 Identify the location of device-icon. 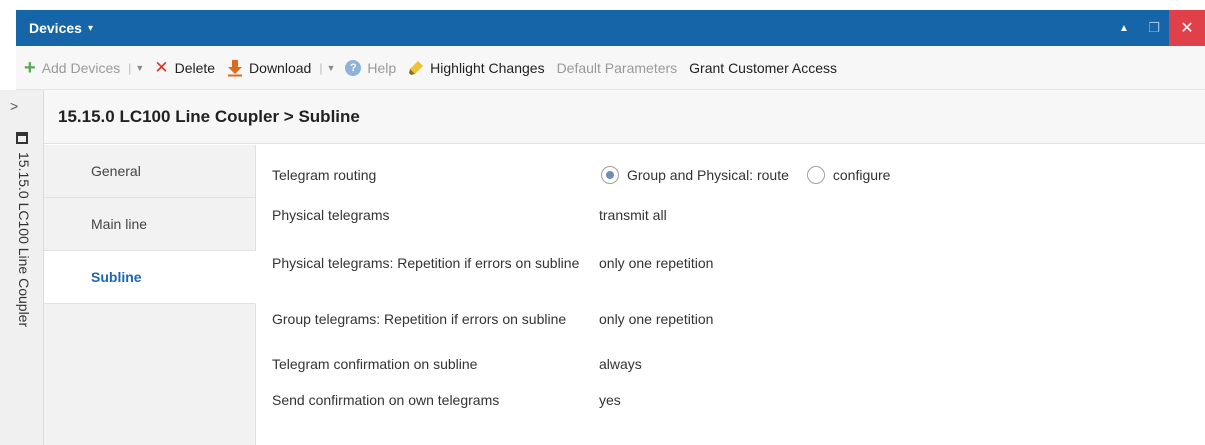
(22, 138).